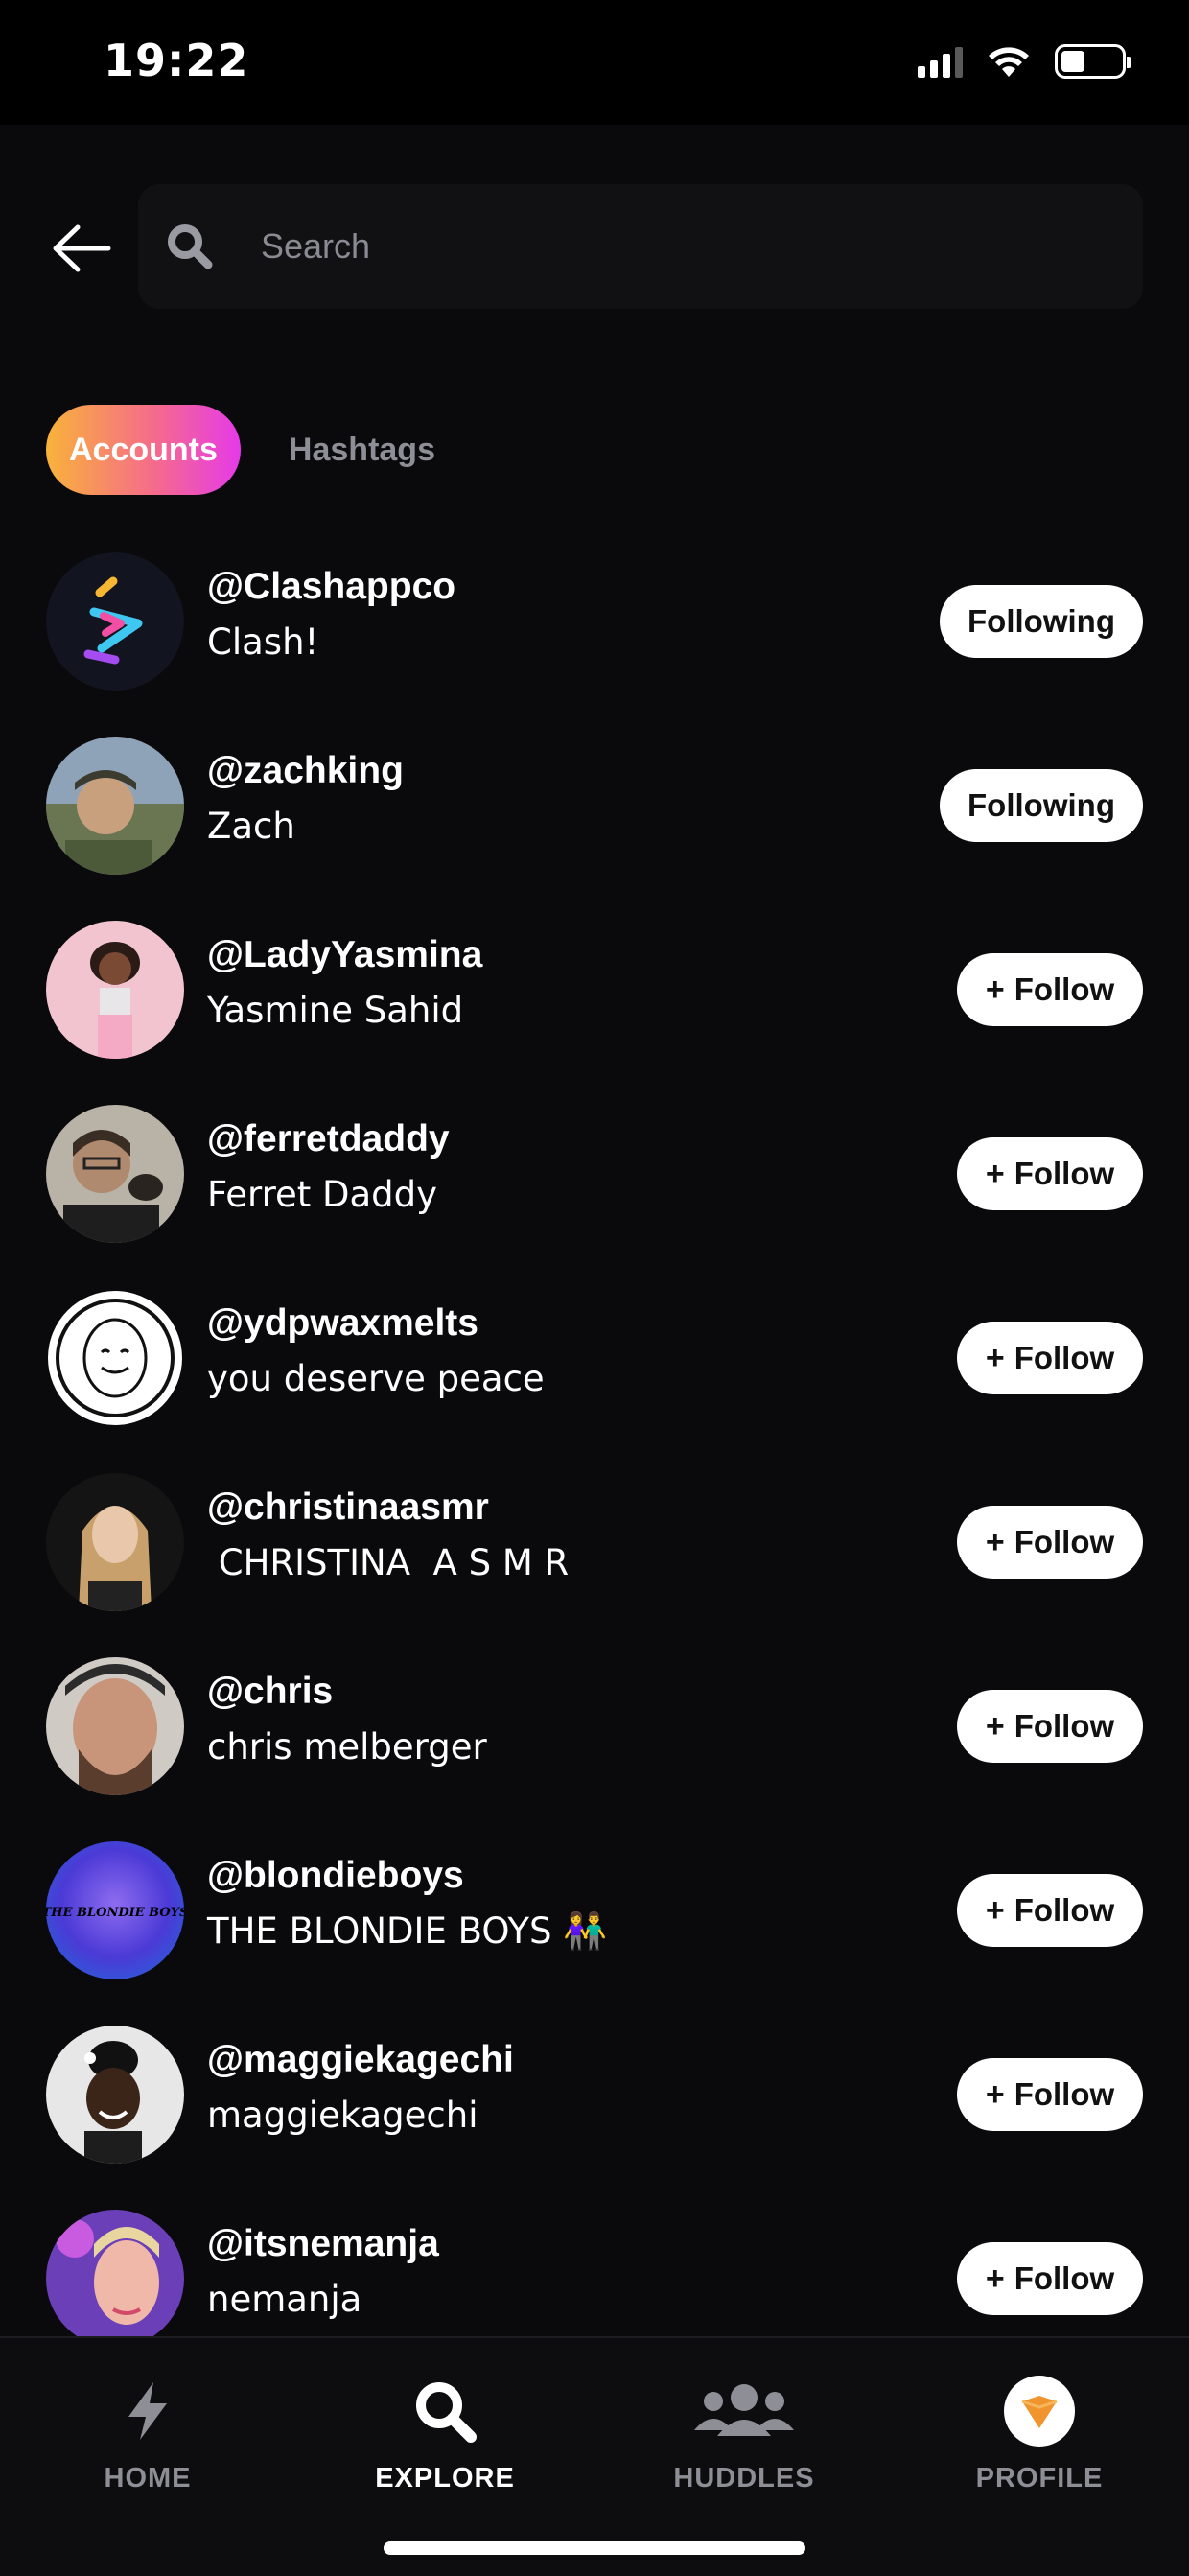  What do you see at coordinates (594, 1734) in the screenshot?
I see `account-row: @chris chris melberger + Follow` at bounding box center [594, 1734].